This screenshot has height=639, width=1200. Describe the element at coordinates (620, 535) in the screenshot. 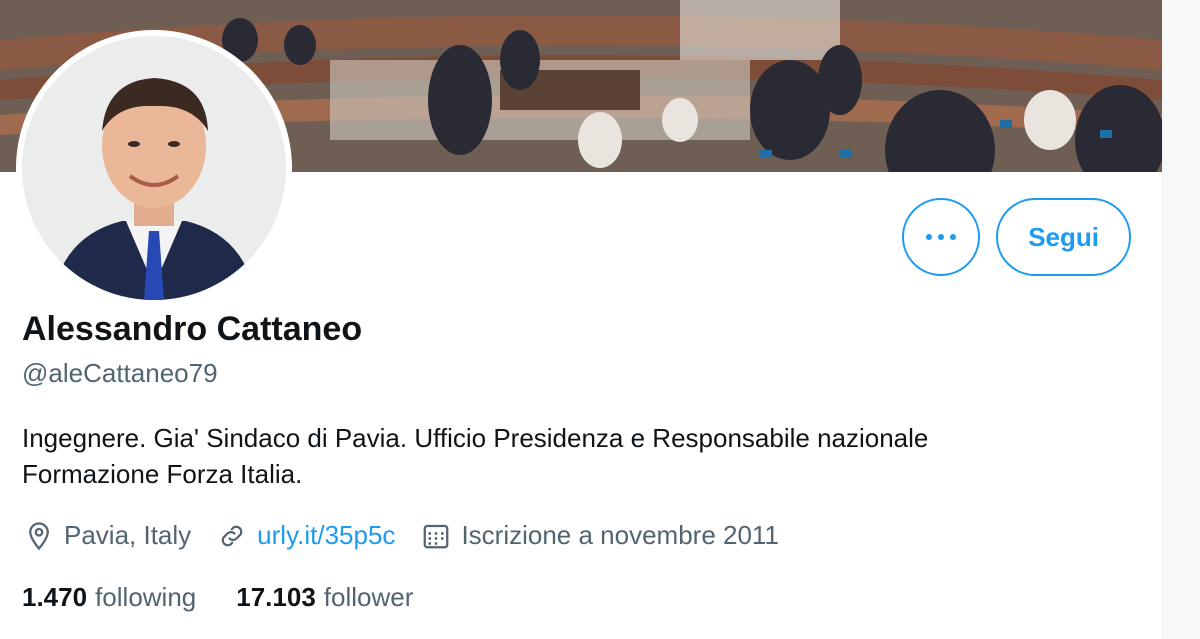

I see `joined-text: Iscrizione a novembre 2011` at that location.